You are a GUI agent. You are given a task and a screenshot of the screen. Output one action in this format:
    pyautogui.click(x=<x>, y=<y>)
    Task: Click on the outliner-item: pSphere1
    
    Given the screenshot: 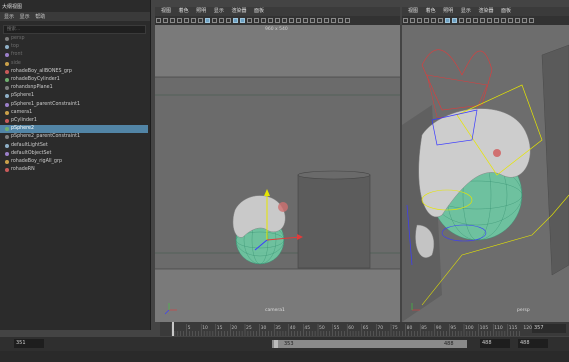 What is the action you would take?
    pyautogui.click(x=74, y=96)
    